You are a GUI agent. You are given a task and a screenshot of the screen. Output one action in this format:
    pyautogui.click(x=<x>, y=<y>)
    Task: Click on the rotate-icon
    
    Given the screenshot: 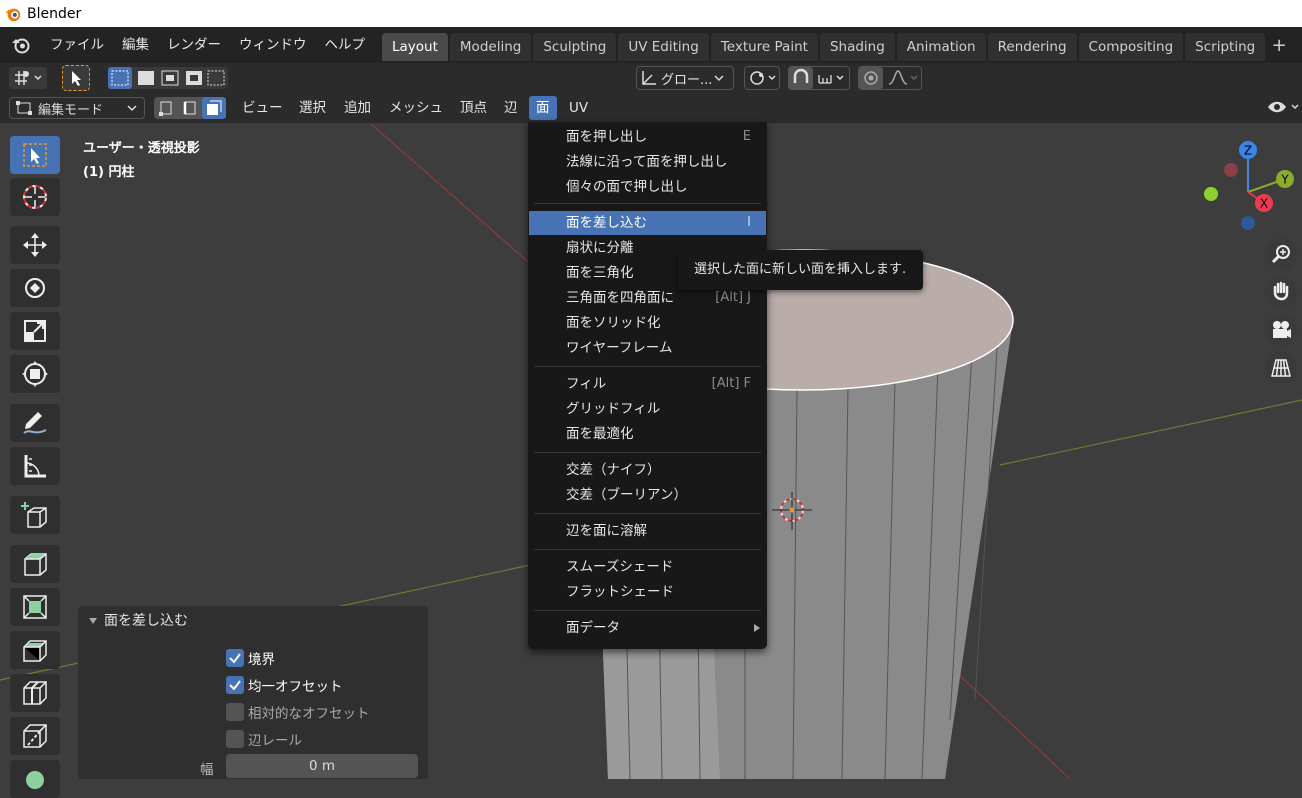 What is the action you would take?
    pyautogui.click(x=35, y=288)
    